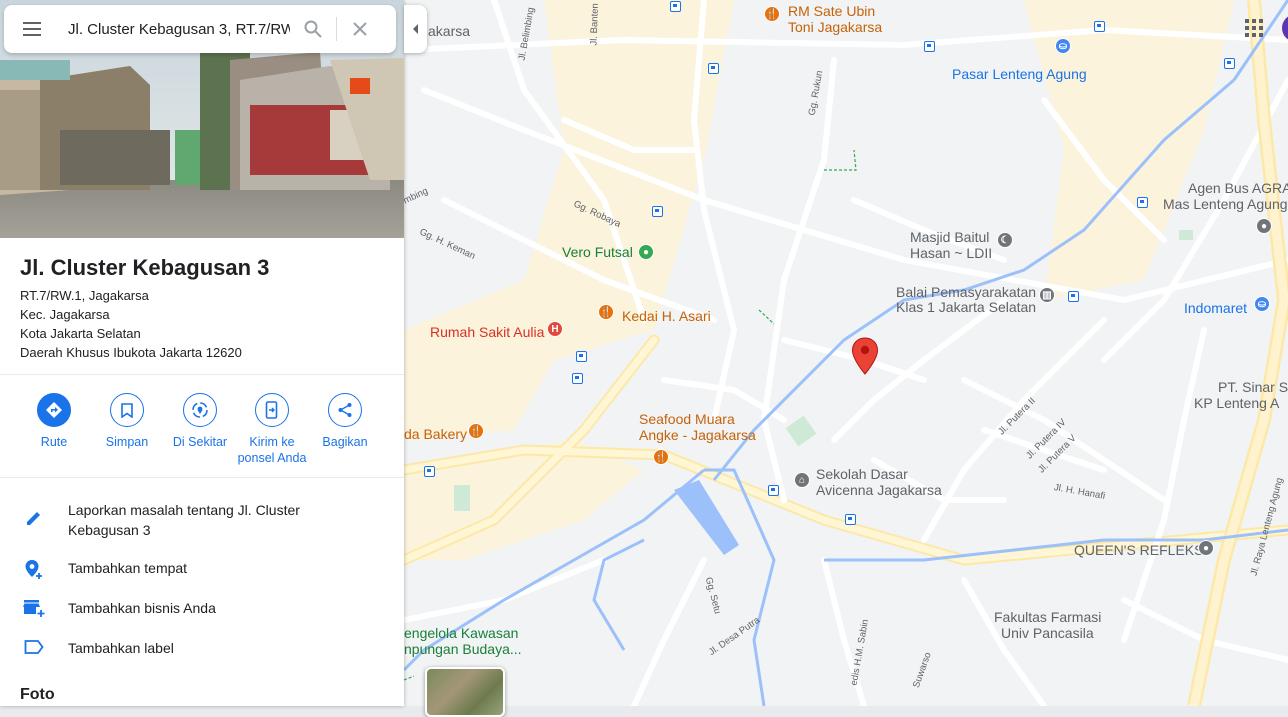  I want to click on share-button: Bagikan, so click(345, 421).